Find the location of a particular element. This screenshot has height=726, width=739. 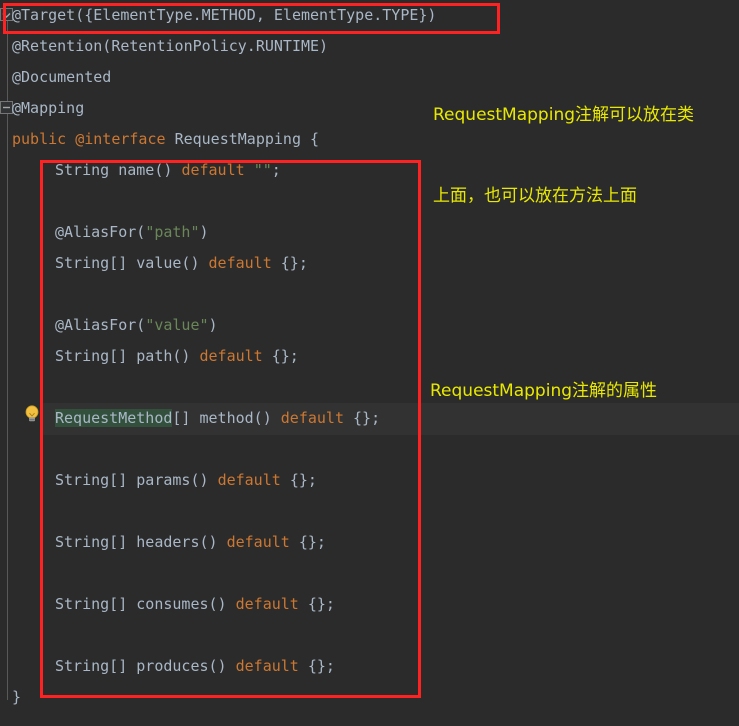

code-token: "path" is located at coordinates (172, 232).